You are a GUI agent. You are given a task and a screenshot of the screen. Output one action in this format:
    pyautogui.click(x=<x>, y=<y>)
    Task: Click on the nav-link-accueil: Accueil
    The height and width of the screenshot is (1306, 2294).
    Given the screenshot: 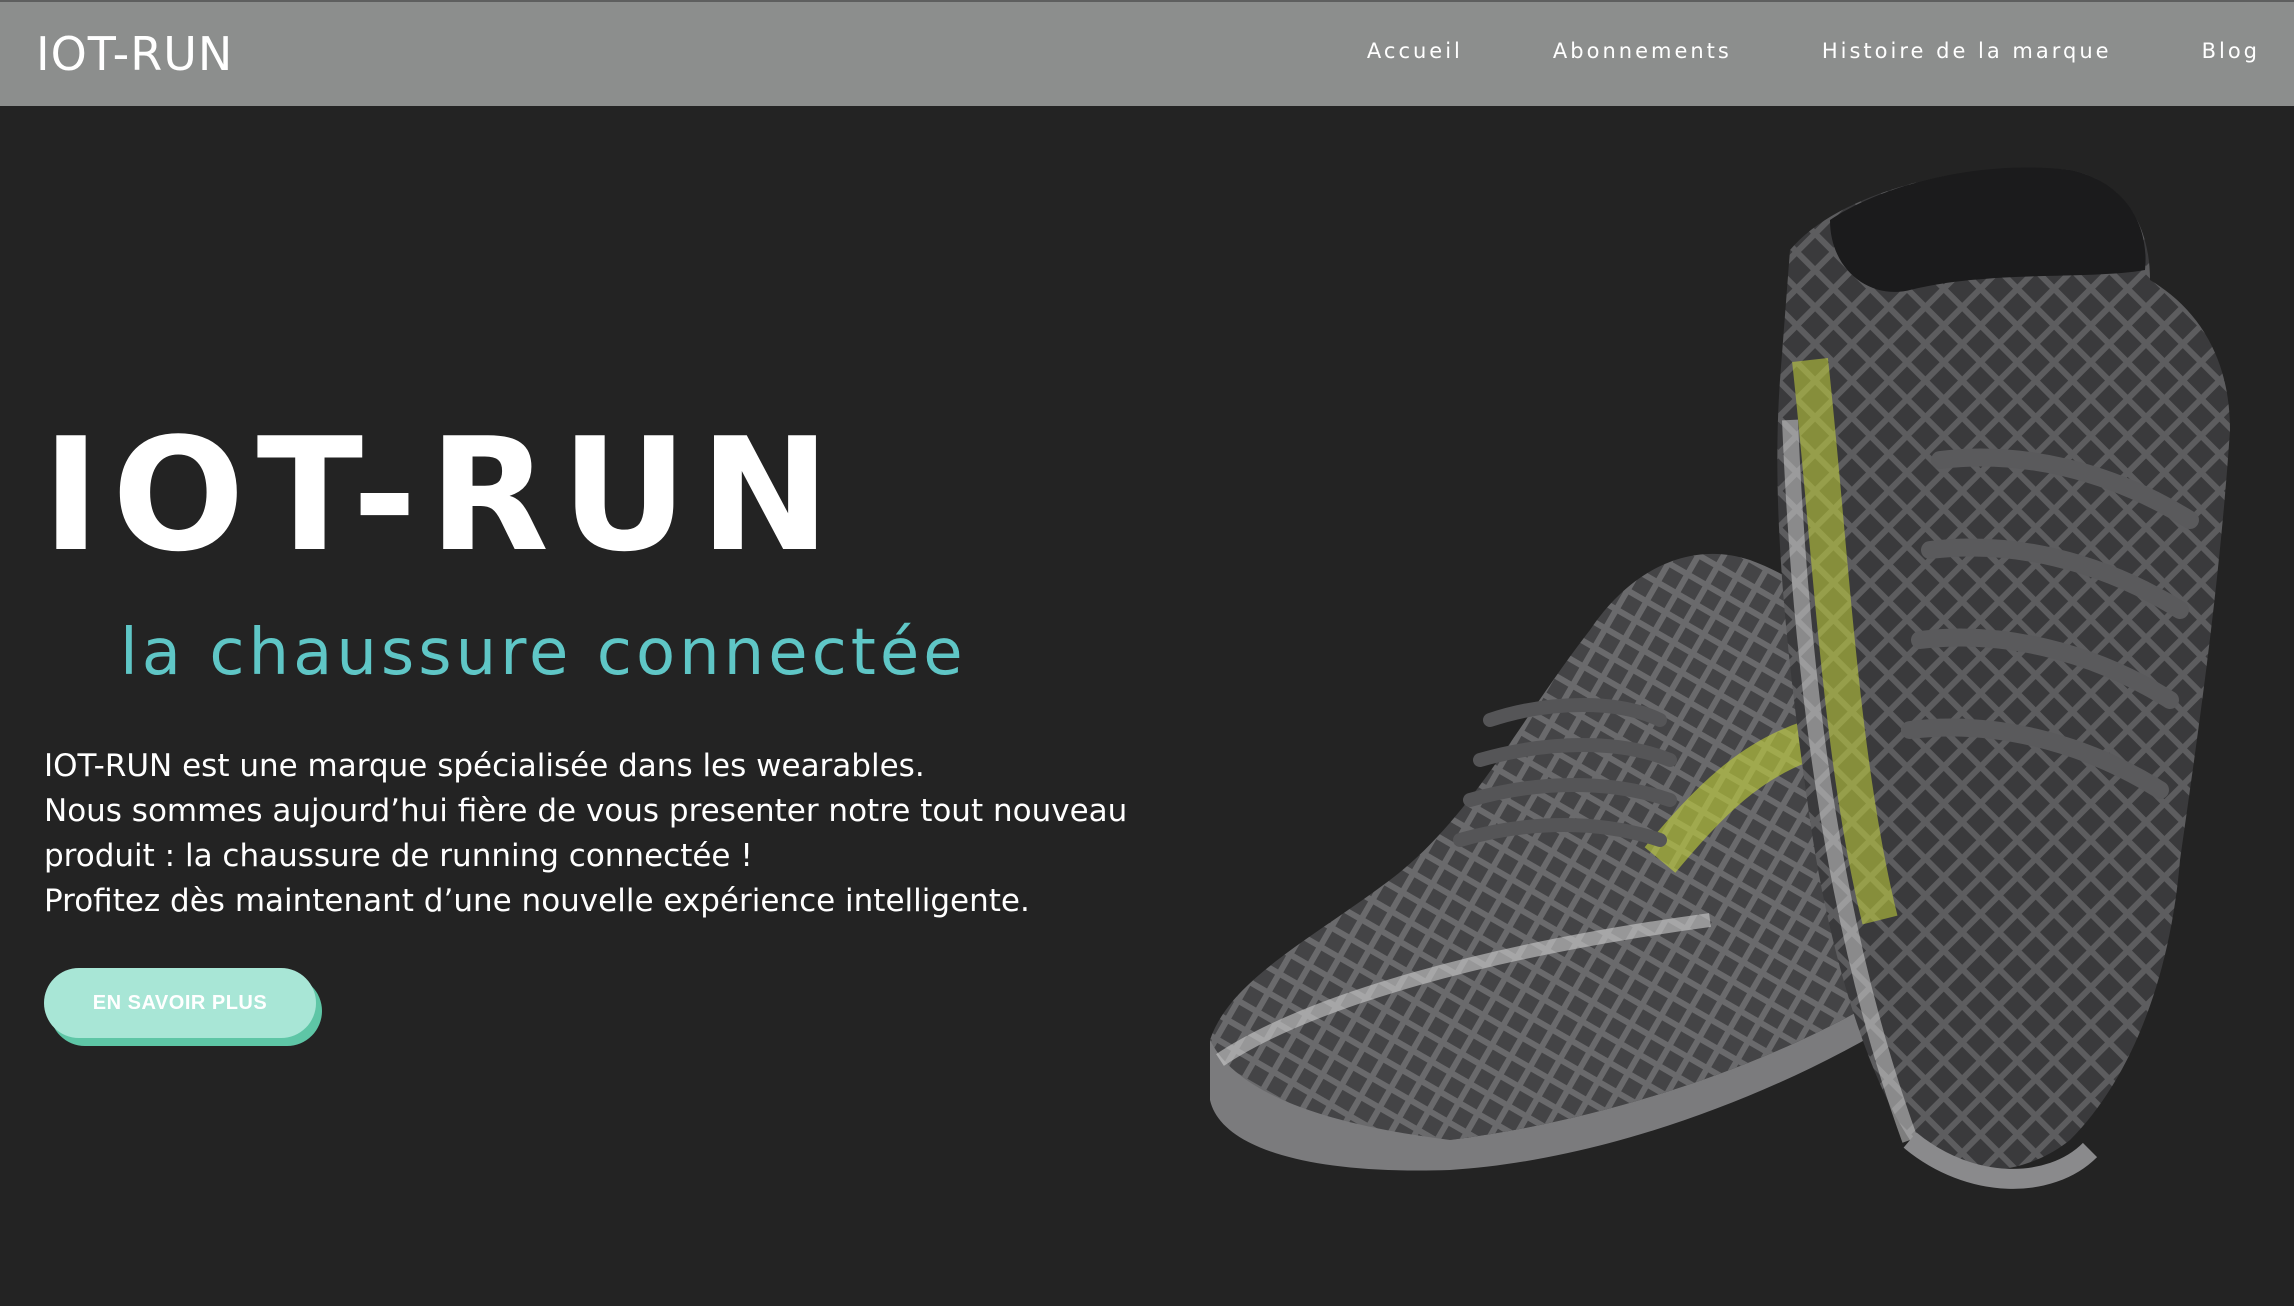 What is the action you would take?
    pyautogui.click(x=1415, y=51)
    